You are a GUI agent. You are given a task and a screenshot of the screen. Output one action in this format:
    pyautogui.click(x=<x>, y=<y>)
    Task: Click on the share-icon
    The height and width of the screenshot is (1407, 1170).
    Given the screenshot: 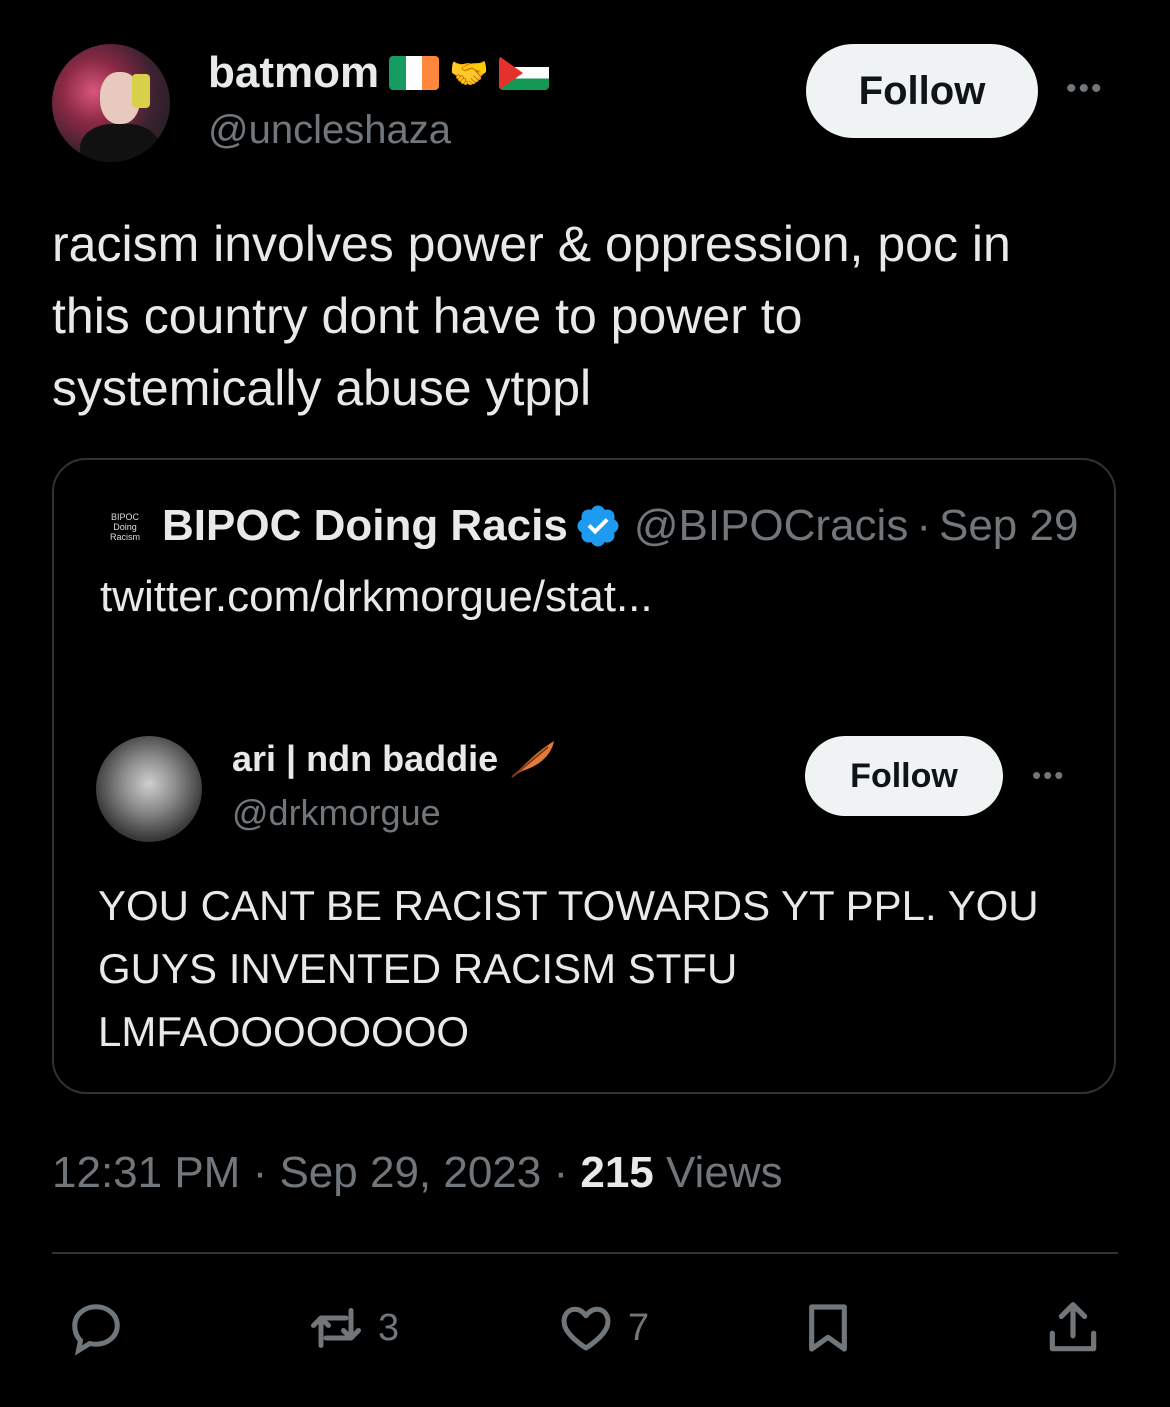 What is the action you would take?
    pyautogui.click(x=1073, y=1327)
    